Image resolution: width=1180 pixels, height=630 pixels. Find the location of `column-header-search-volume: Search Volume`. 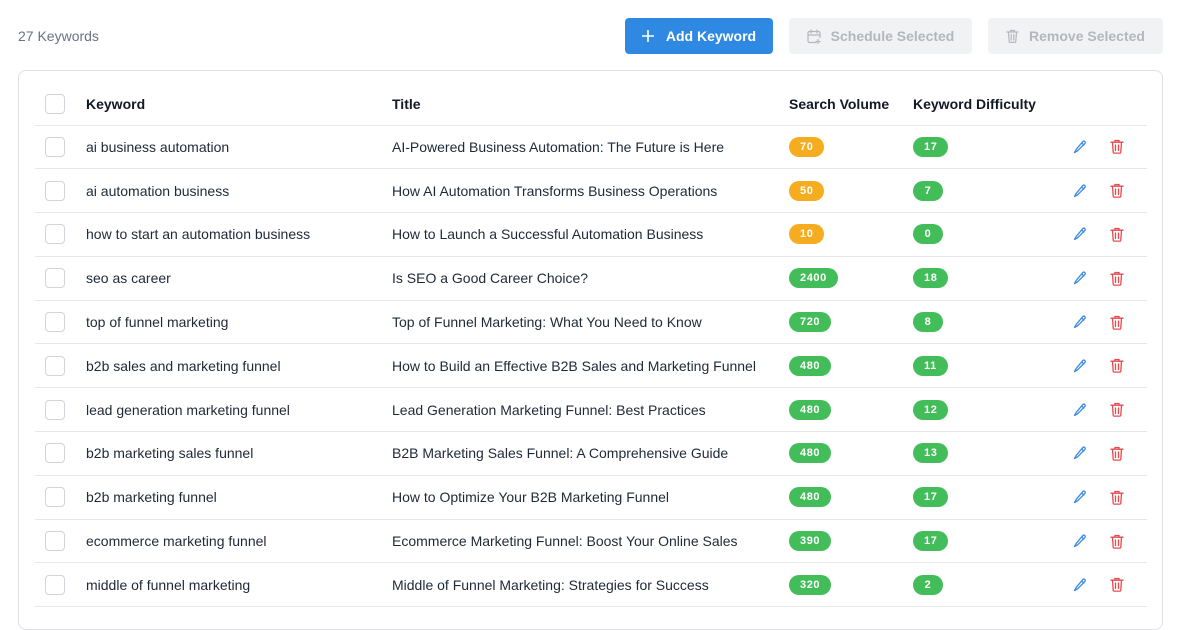

column-header-search-volume: Search Volume is located at coordinates (851, 104).